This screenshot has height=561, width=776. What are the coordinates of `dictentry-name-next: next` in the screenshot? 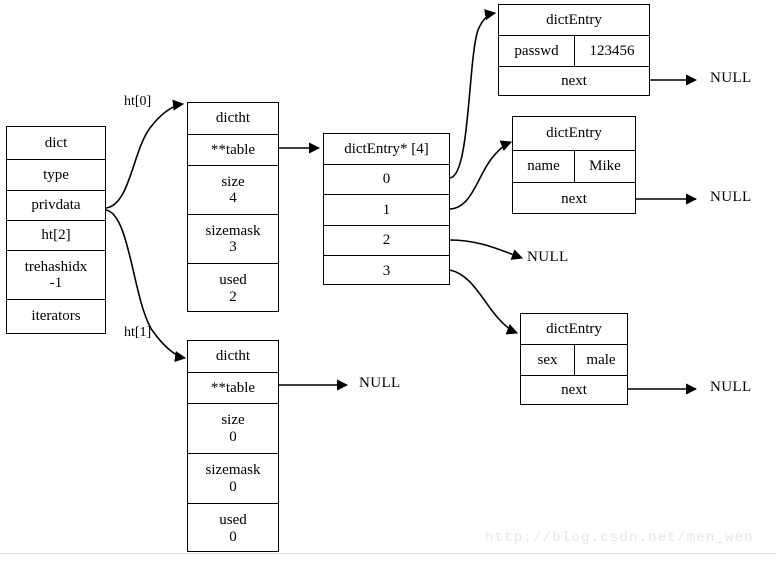 It's located at (574, 198).